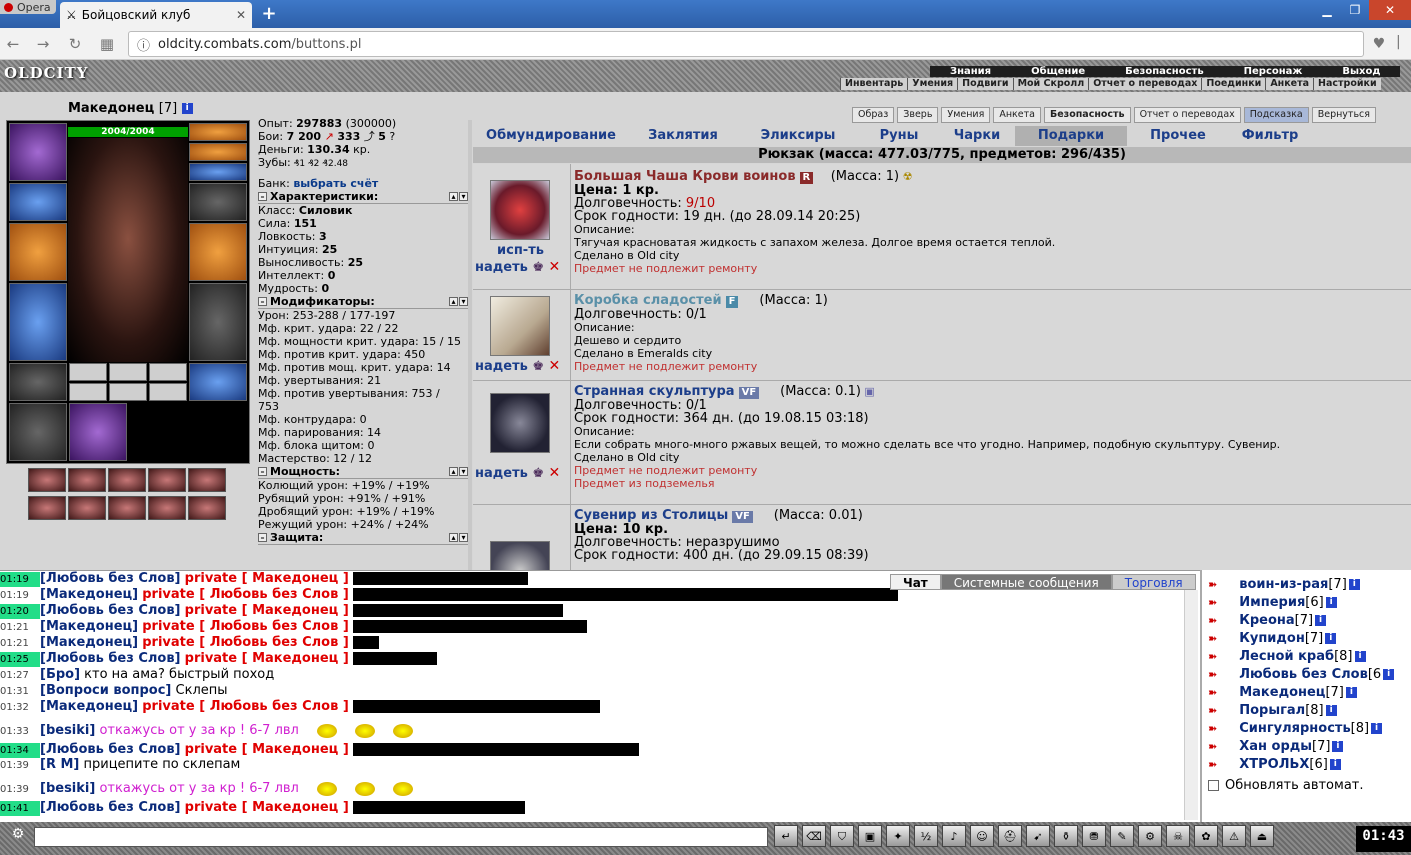  I want to click on timestamp: 01:34, so click(20, 750).